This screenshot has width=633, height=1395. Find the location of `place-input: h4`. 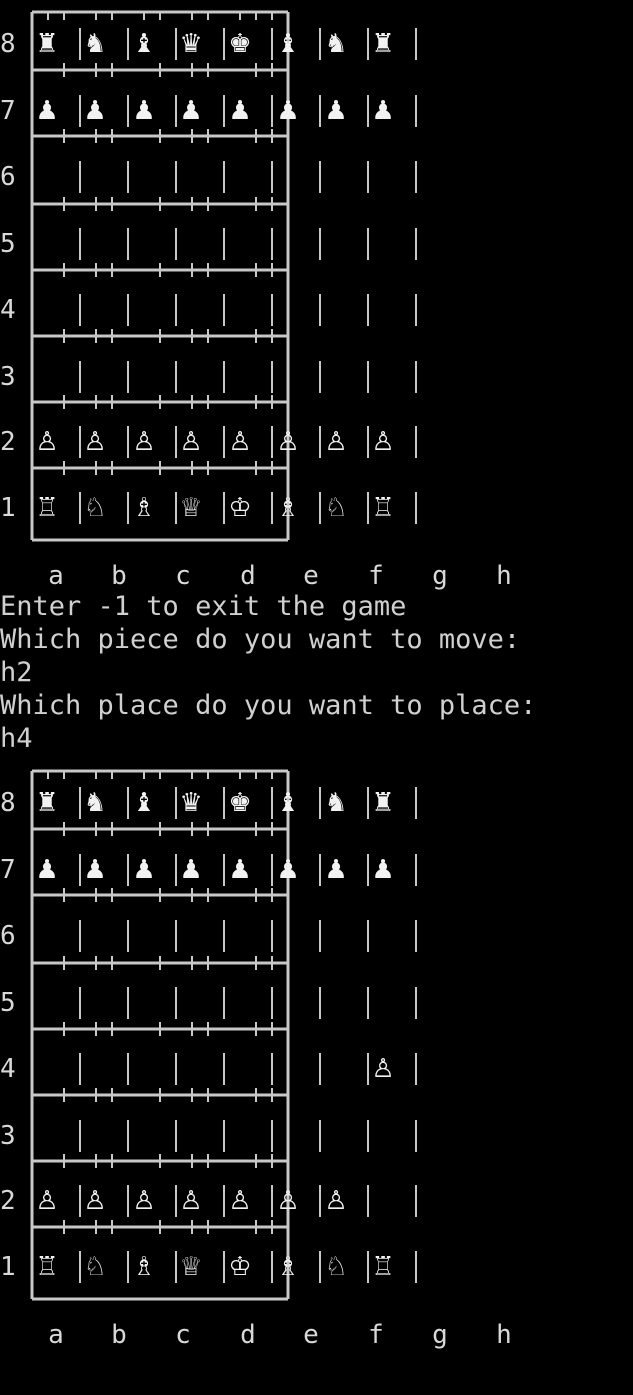

place-input: h4 is located at coordinates (316, 738).